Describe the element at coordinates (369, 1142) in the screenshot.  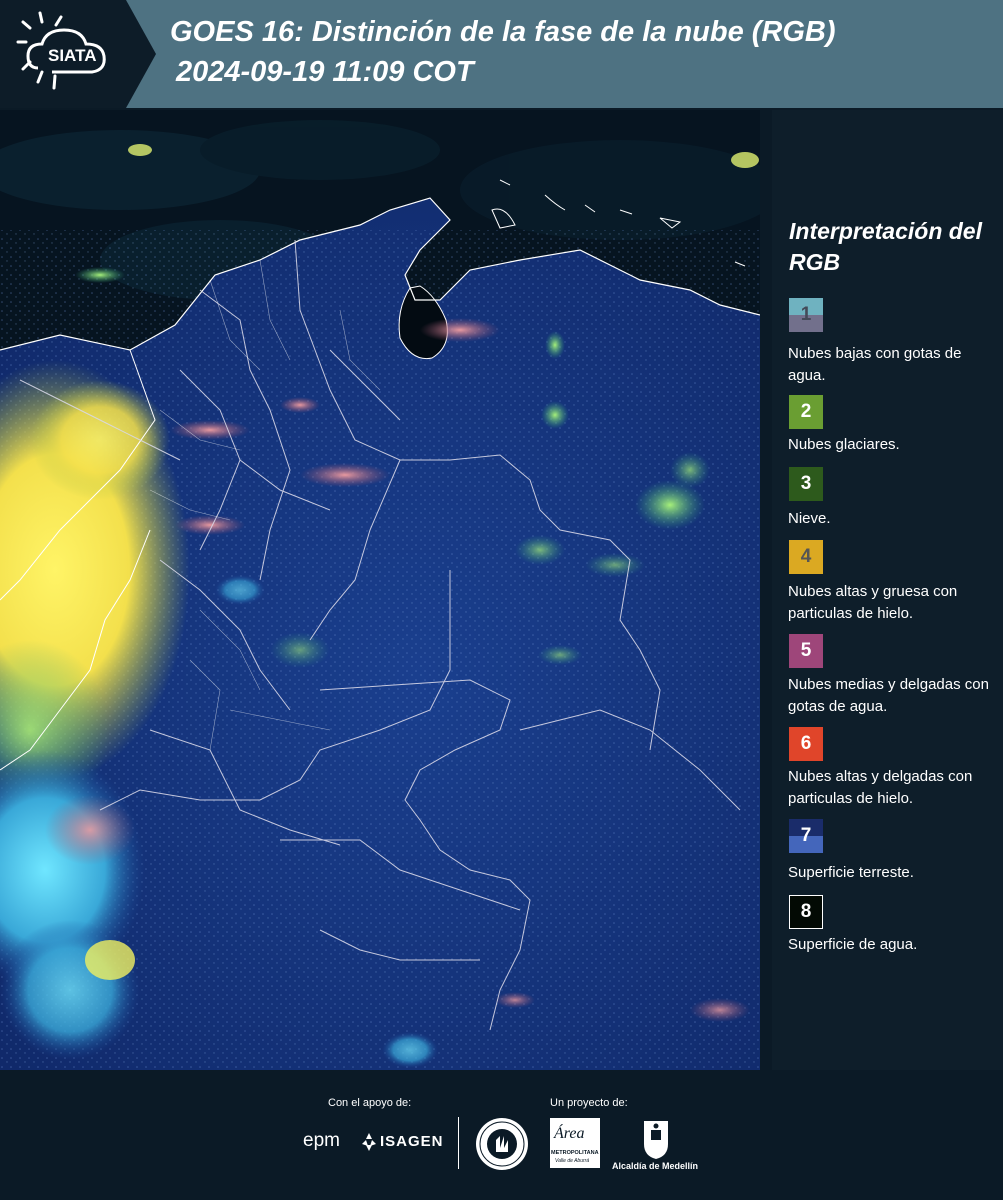
I see `isagen-symbol-icon` at that location.